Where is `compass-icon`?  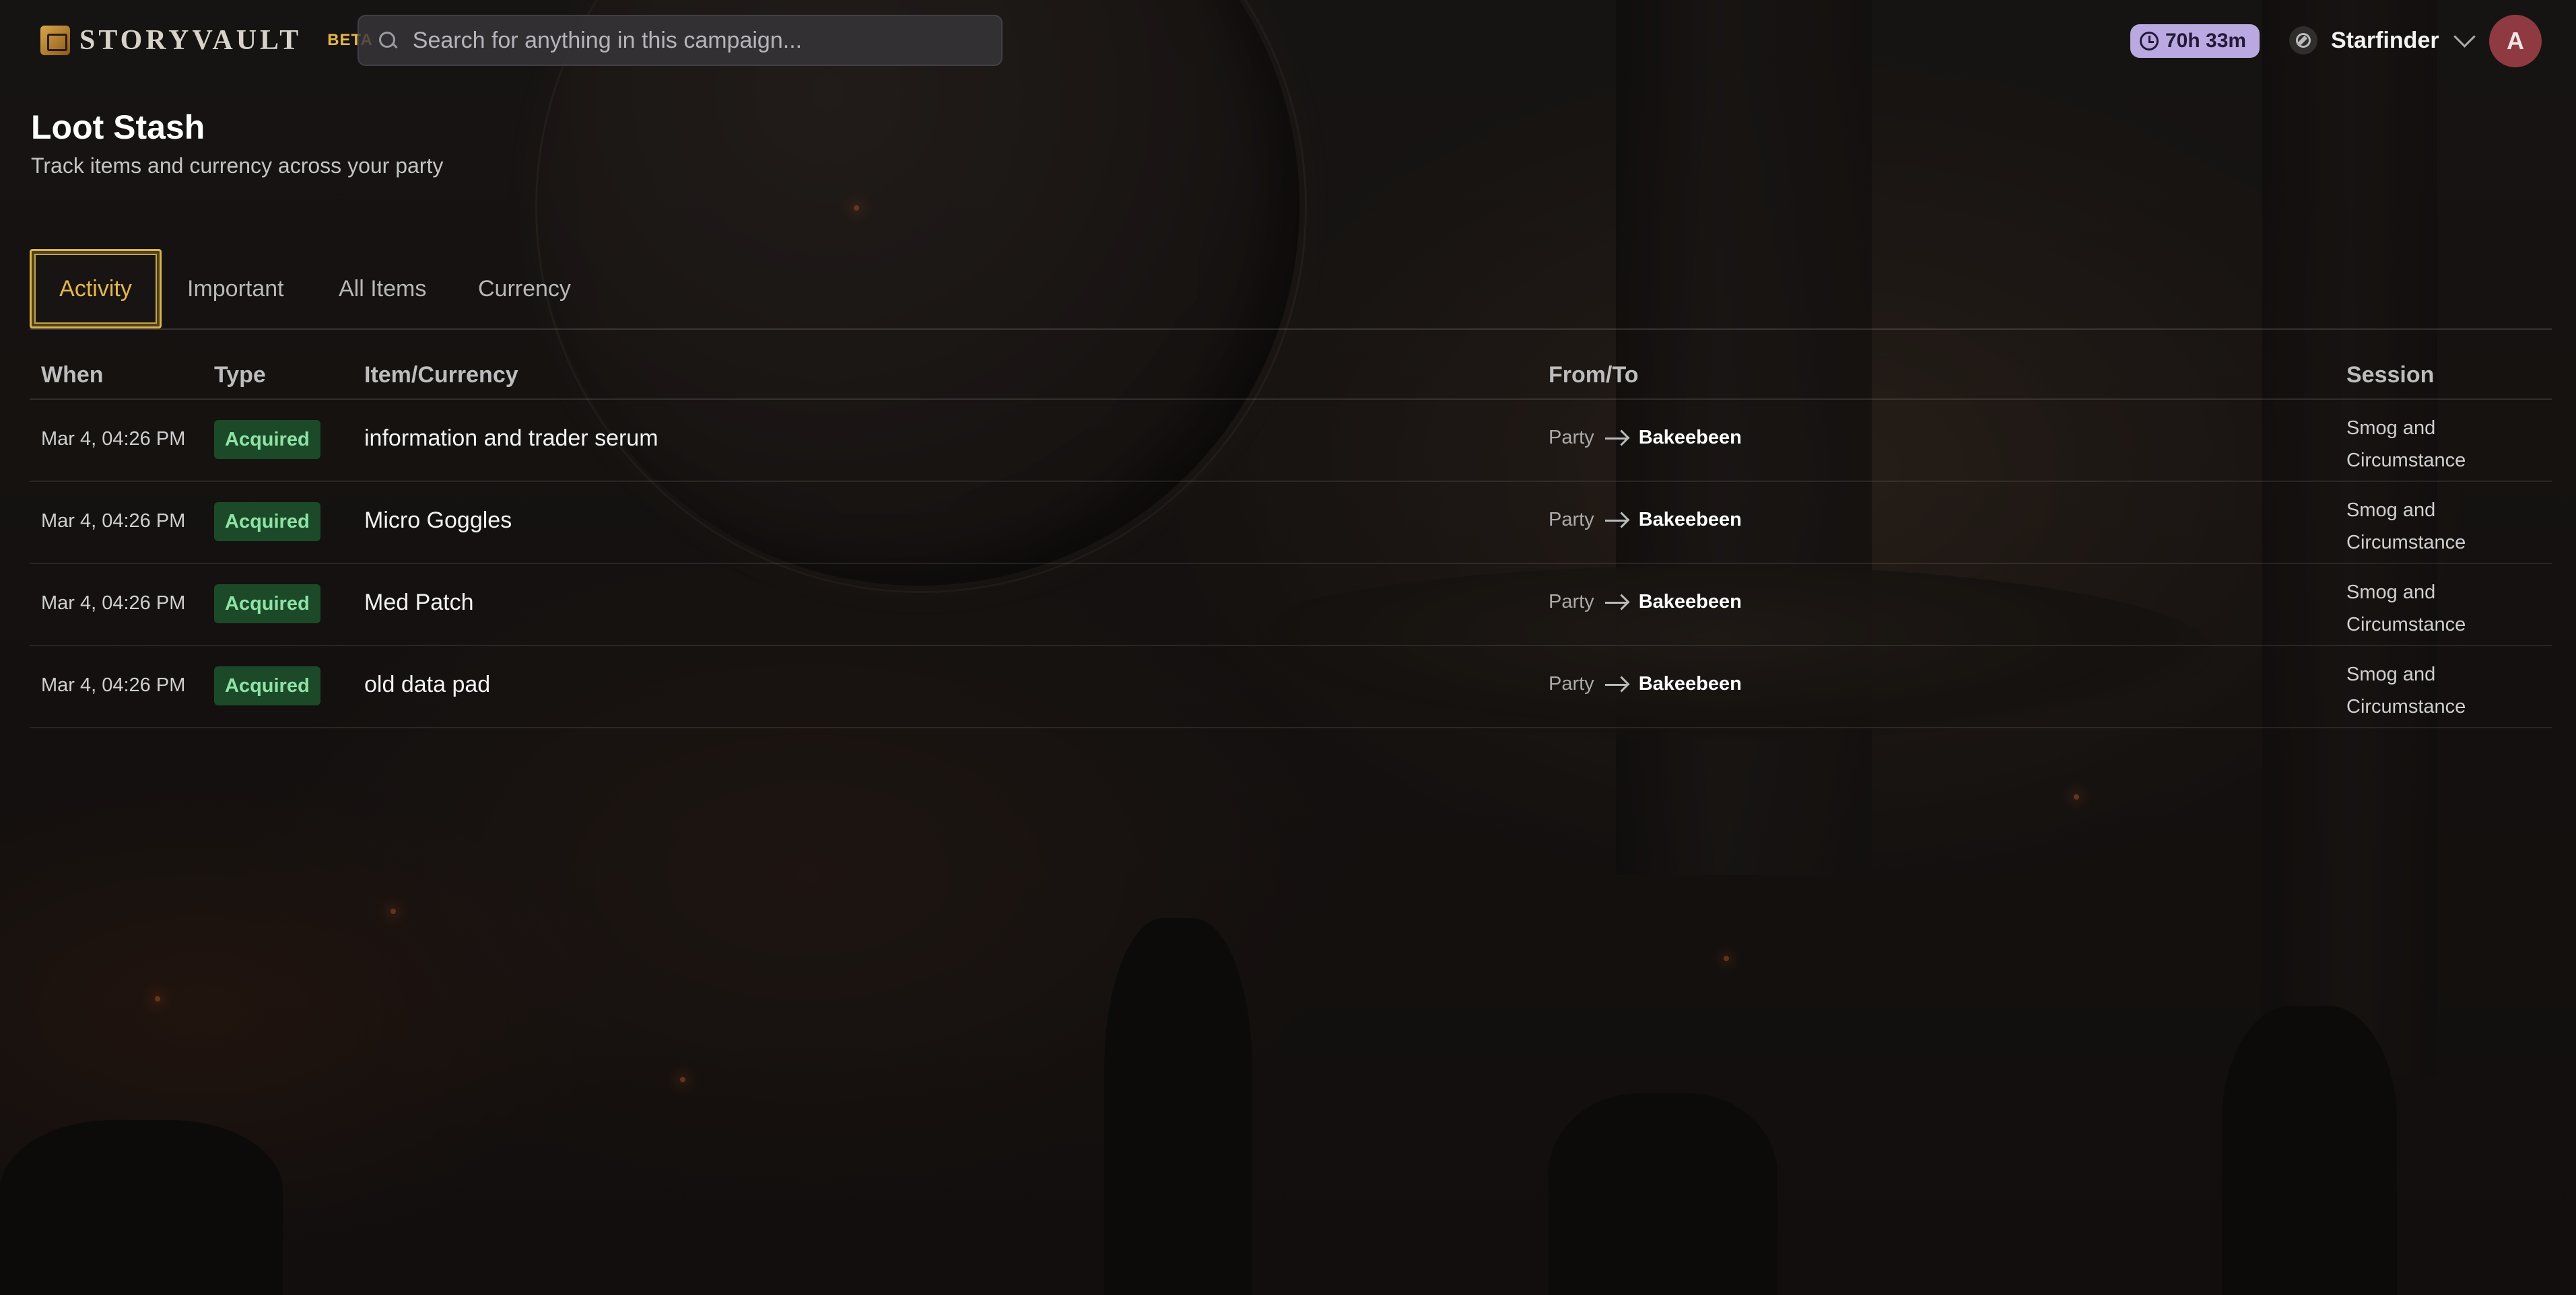 compass-icon is located at coordinates (2303, 40).